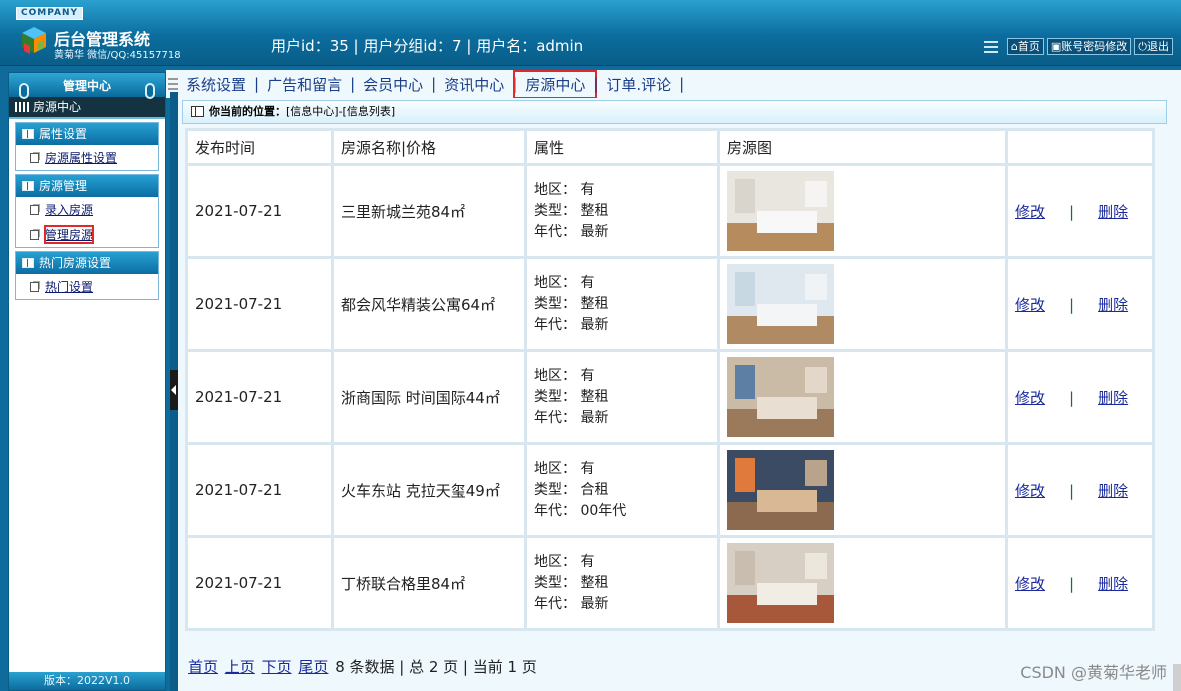 Image resolution: width=1181 pixels, height=691 pixels. Describe the element at coordinates (429, 147) in the screenshot. I see `column-header: 房源名称|价格` at that location.